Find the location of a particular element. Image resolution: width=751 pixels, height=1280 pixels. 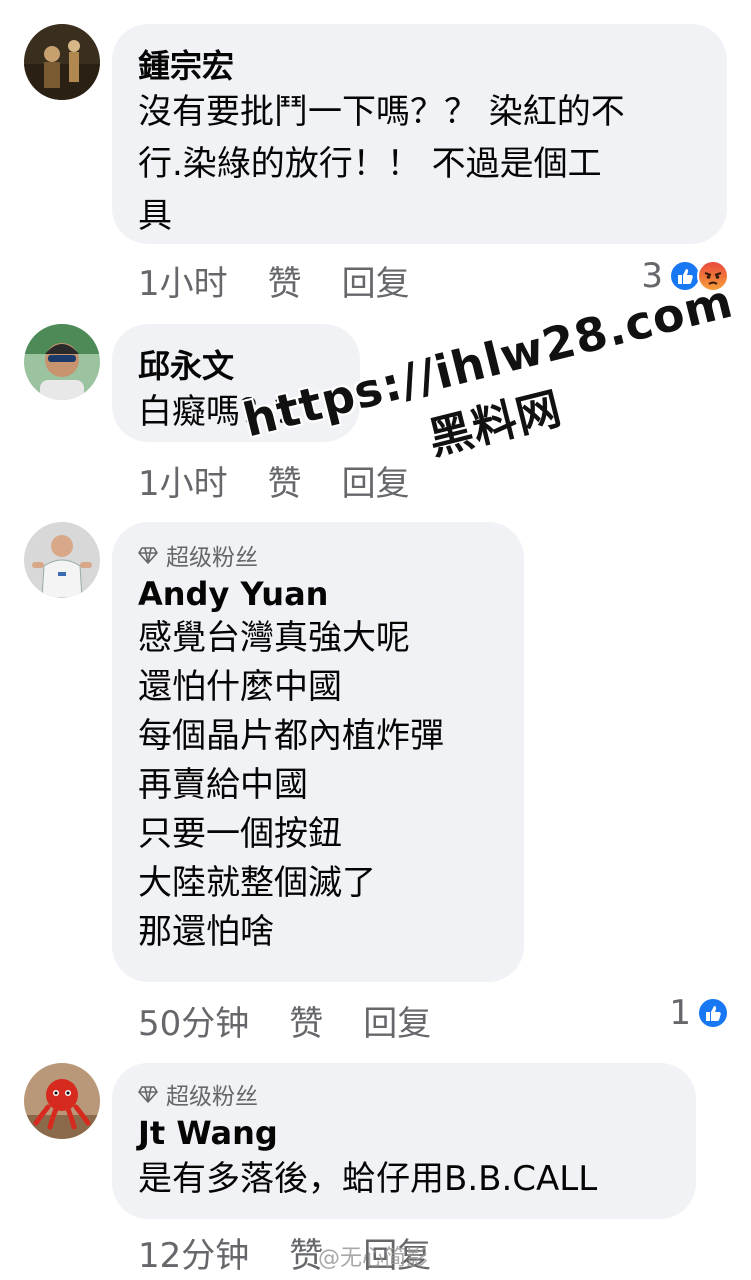

timestamp: 12分钟 is located at coordinates (193, 1252).